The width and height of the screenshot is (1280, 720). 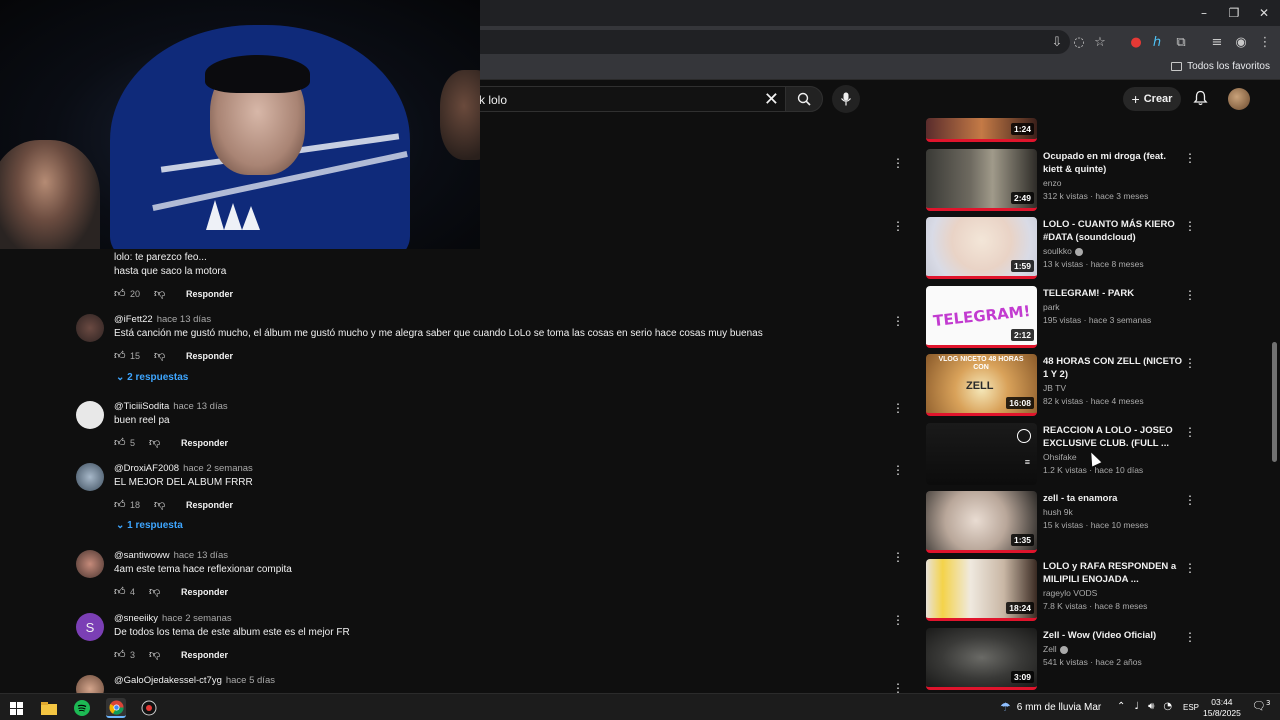 I want to click on comment-author: @iFett22, so click(x=133, y=319).